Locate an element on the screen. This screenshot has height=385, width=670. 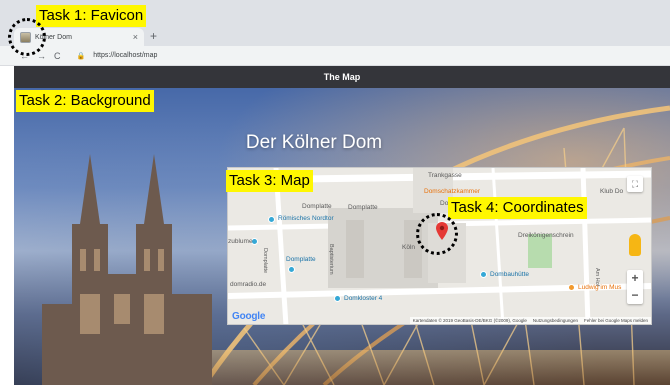
task1-label: Task 1: Favicon is located at coordinates (91, 16).